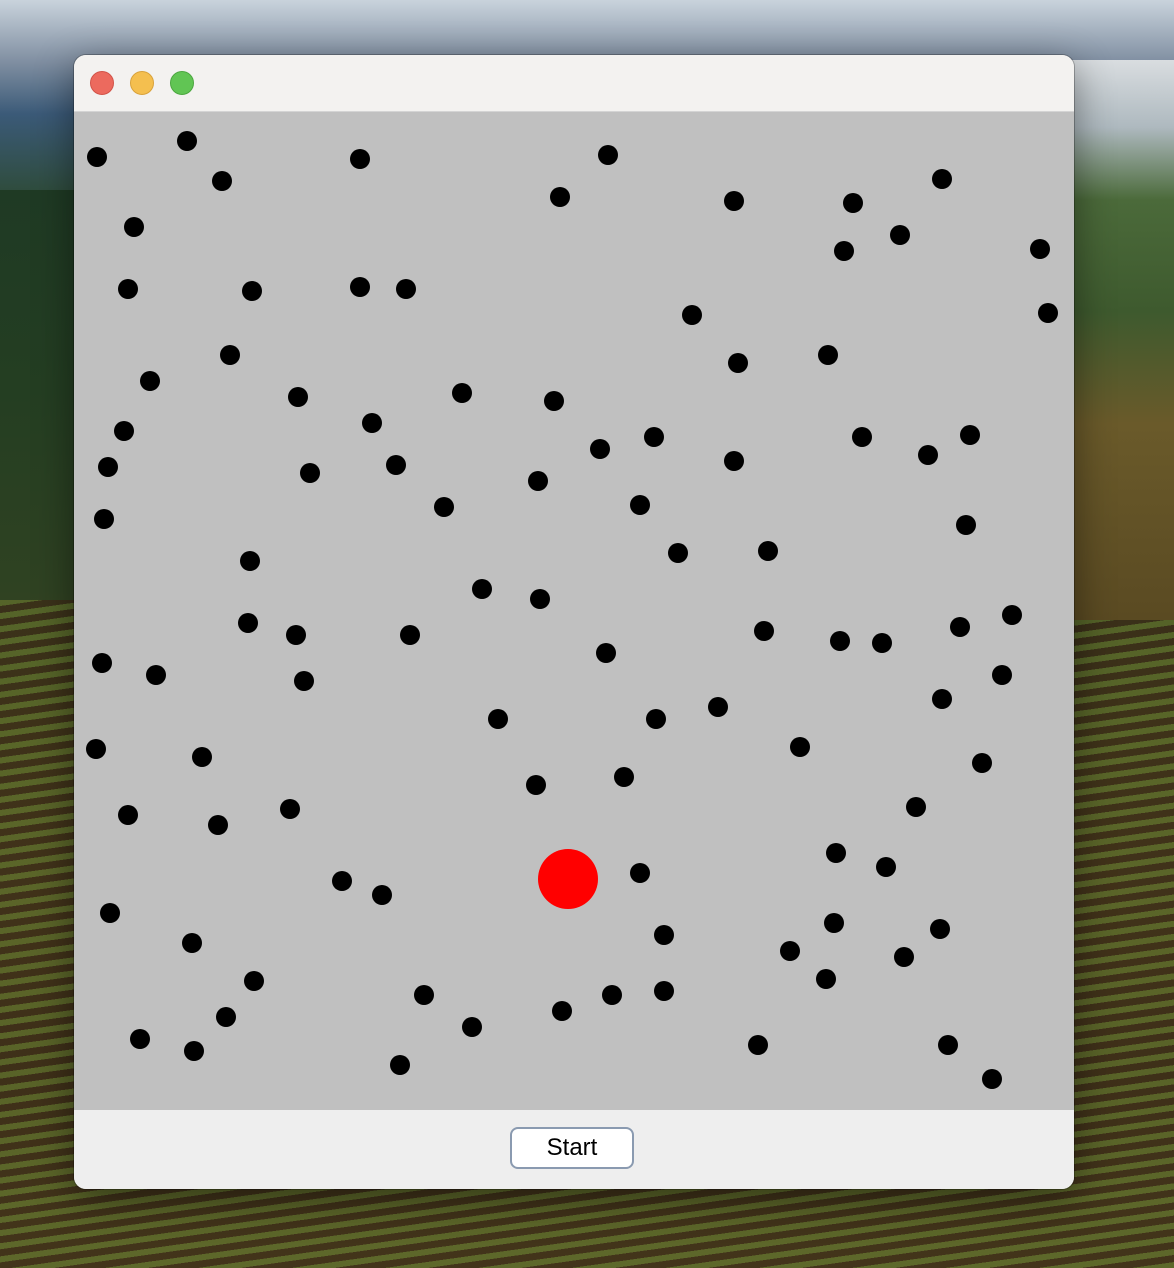 The height and width of the screenshot is (1268, 1174). Describe the element at coordinates (182, 83) in the screenshot. I see `zoom-button` at that location.